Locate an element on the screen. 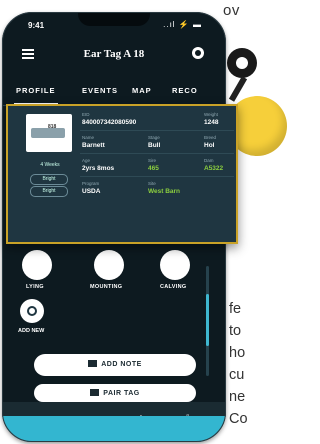 The image size is (320, 444). side-line: ho is located at coordinates (237, 353).